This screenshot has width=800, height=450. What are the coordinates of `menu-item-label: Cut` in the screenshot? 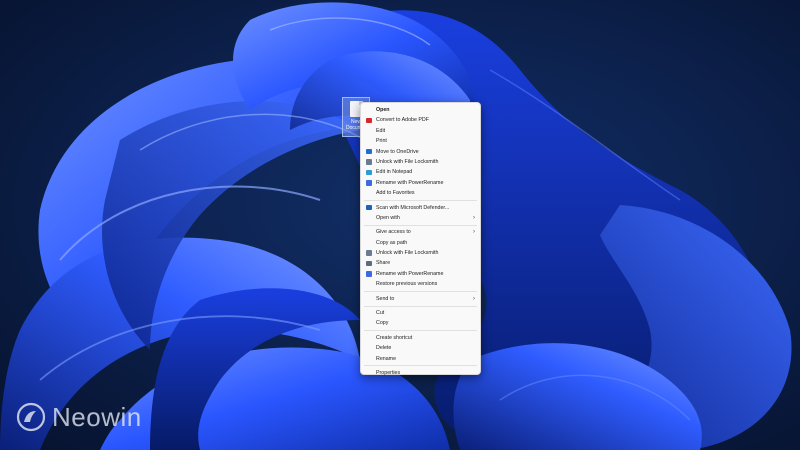 It's located at (380, 313).